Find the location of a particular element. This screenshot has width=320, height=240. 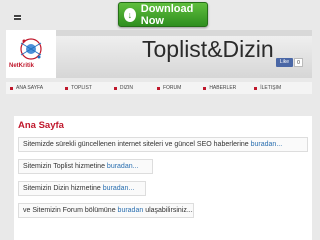

row-text: Sitemizin Dizin hizmetine is located at coordinates (62, 188).